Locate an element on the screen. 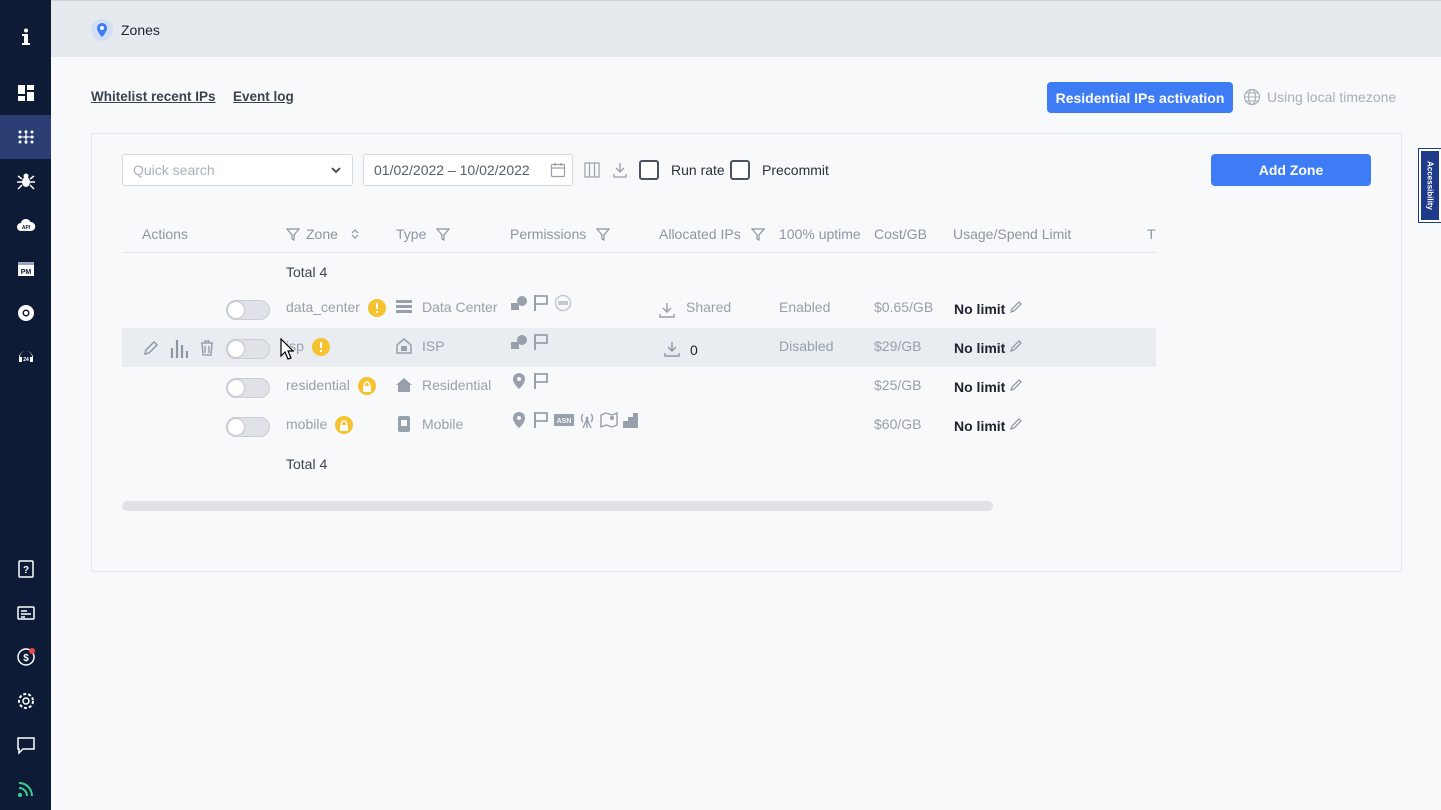 The height and width of the screenshot is (810, 1441). cost-per-gb: $0.65/GB is located at coordinates (904, 307).